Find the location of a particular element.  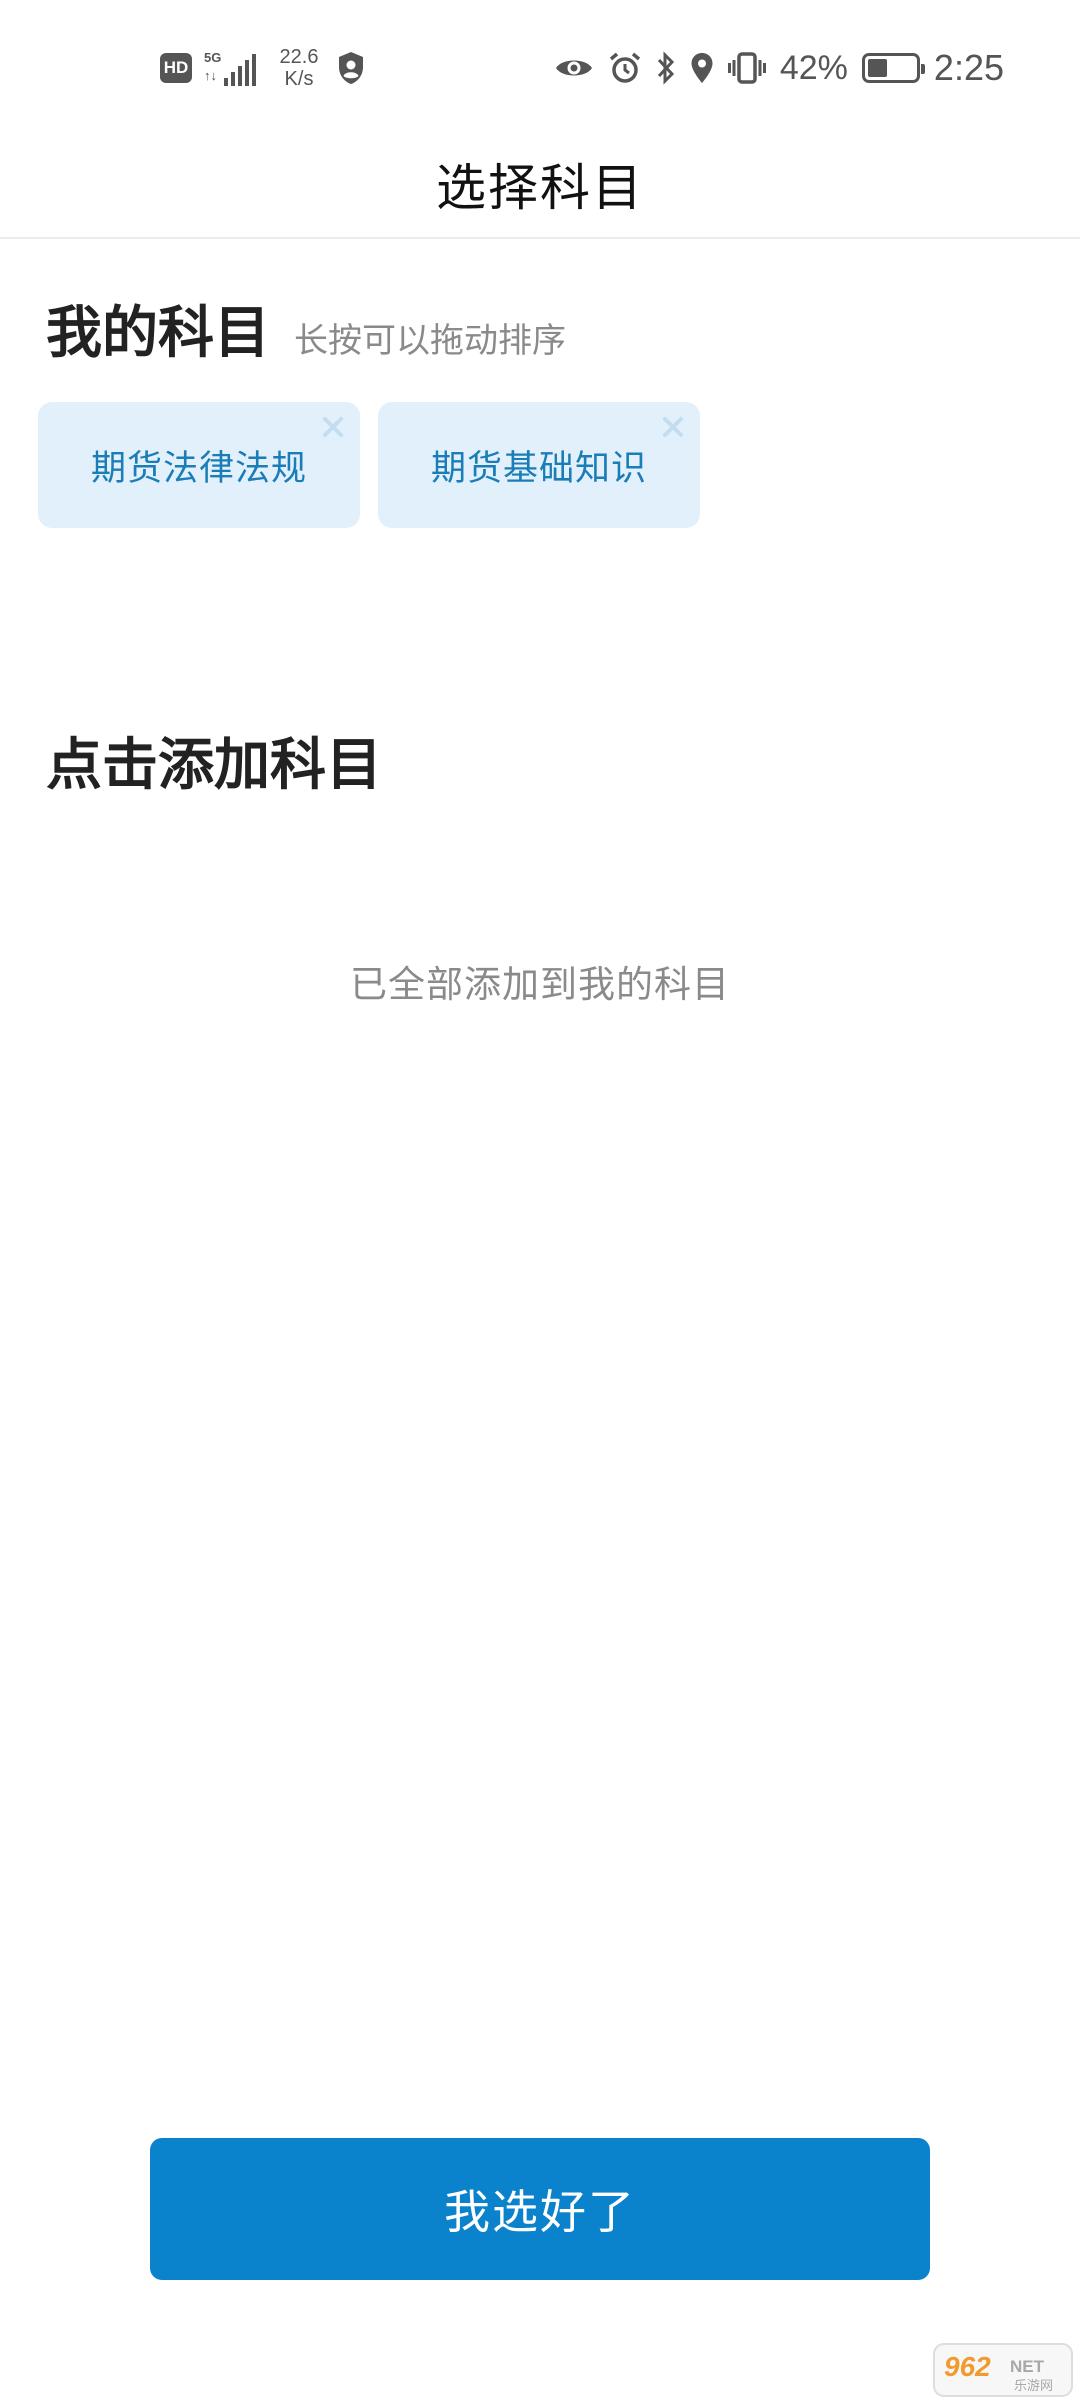

my-subjects-title: 我的科目 is located at coordinates (158, 333).